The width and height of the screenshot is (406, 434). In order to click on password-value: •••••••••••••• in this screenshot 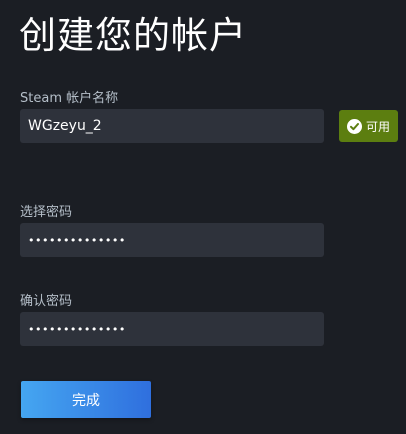, I will do `click(77, 240)`.